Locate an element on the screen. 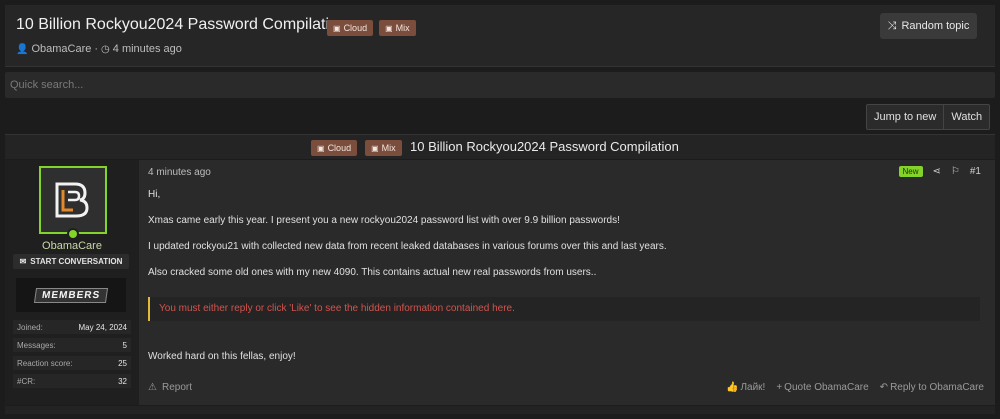  share-icon: ⋖ is located at coordinates (937, 171).